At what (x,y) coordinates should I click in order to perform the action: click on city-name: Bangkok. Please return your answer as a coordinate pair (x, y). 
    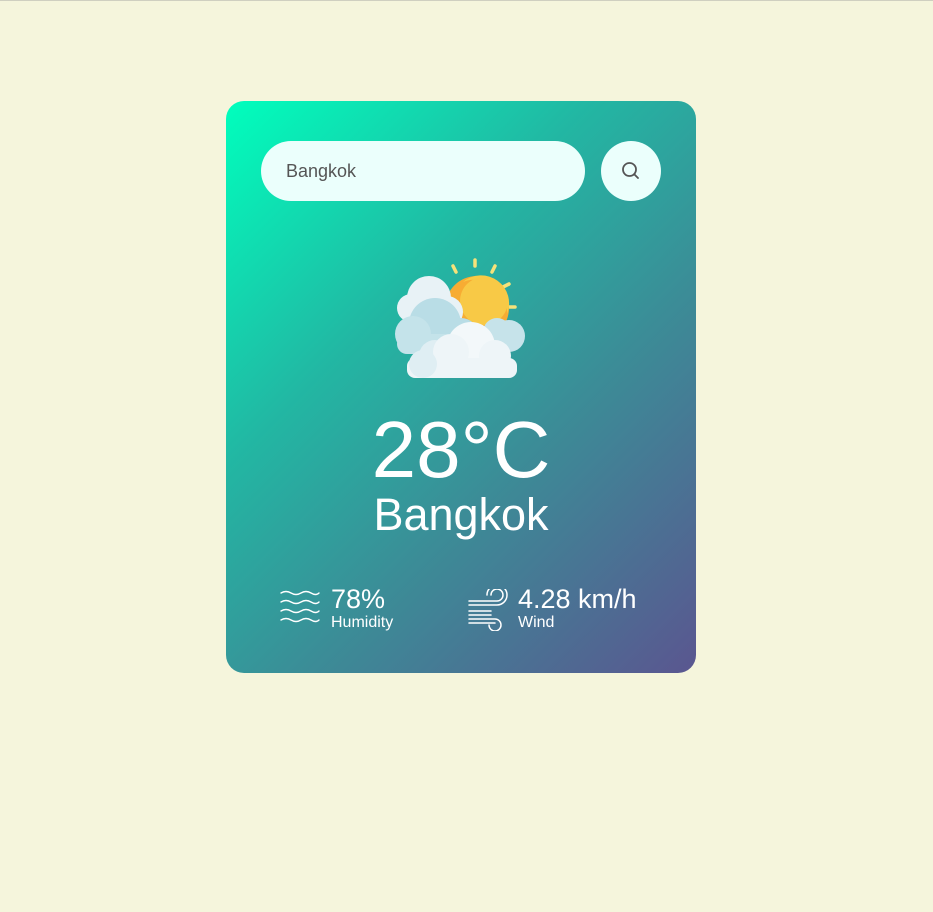
    Looking at the image, I should click on (461, 514).